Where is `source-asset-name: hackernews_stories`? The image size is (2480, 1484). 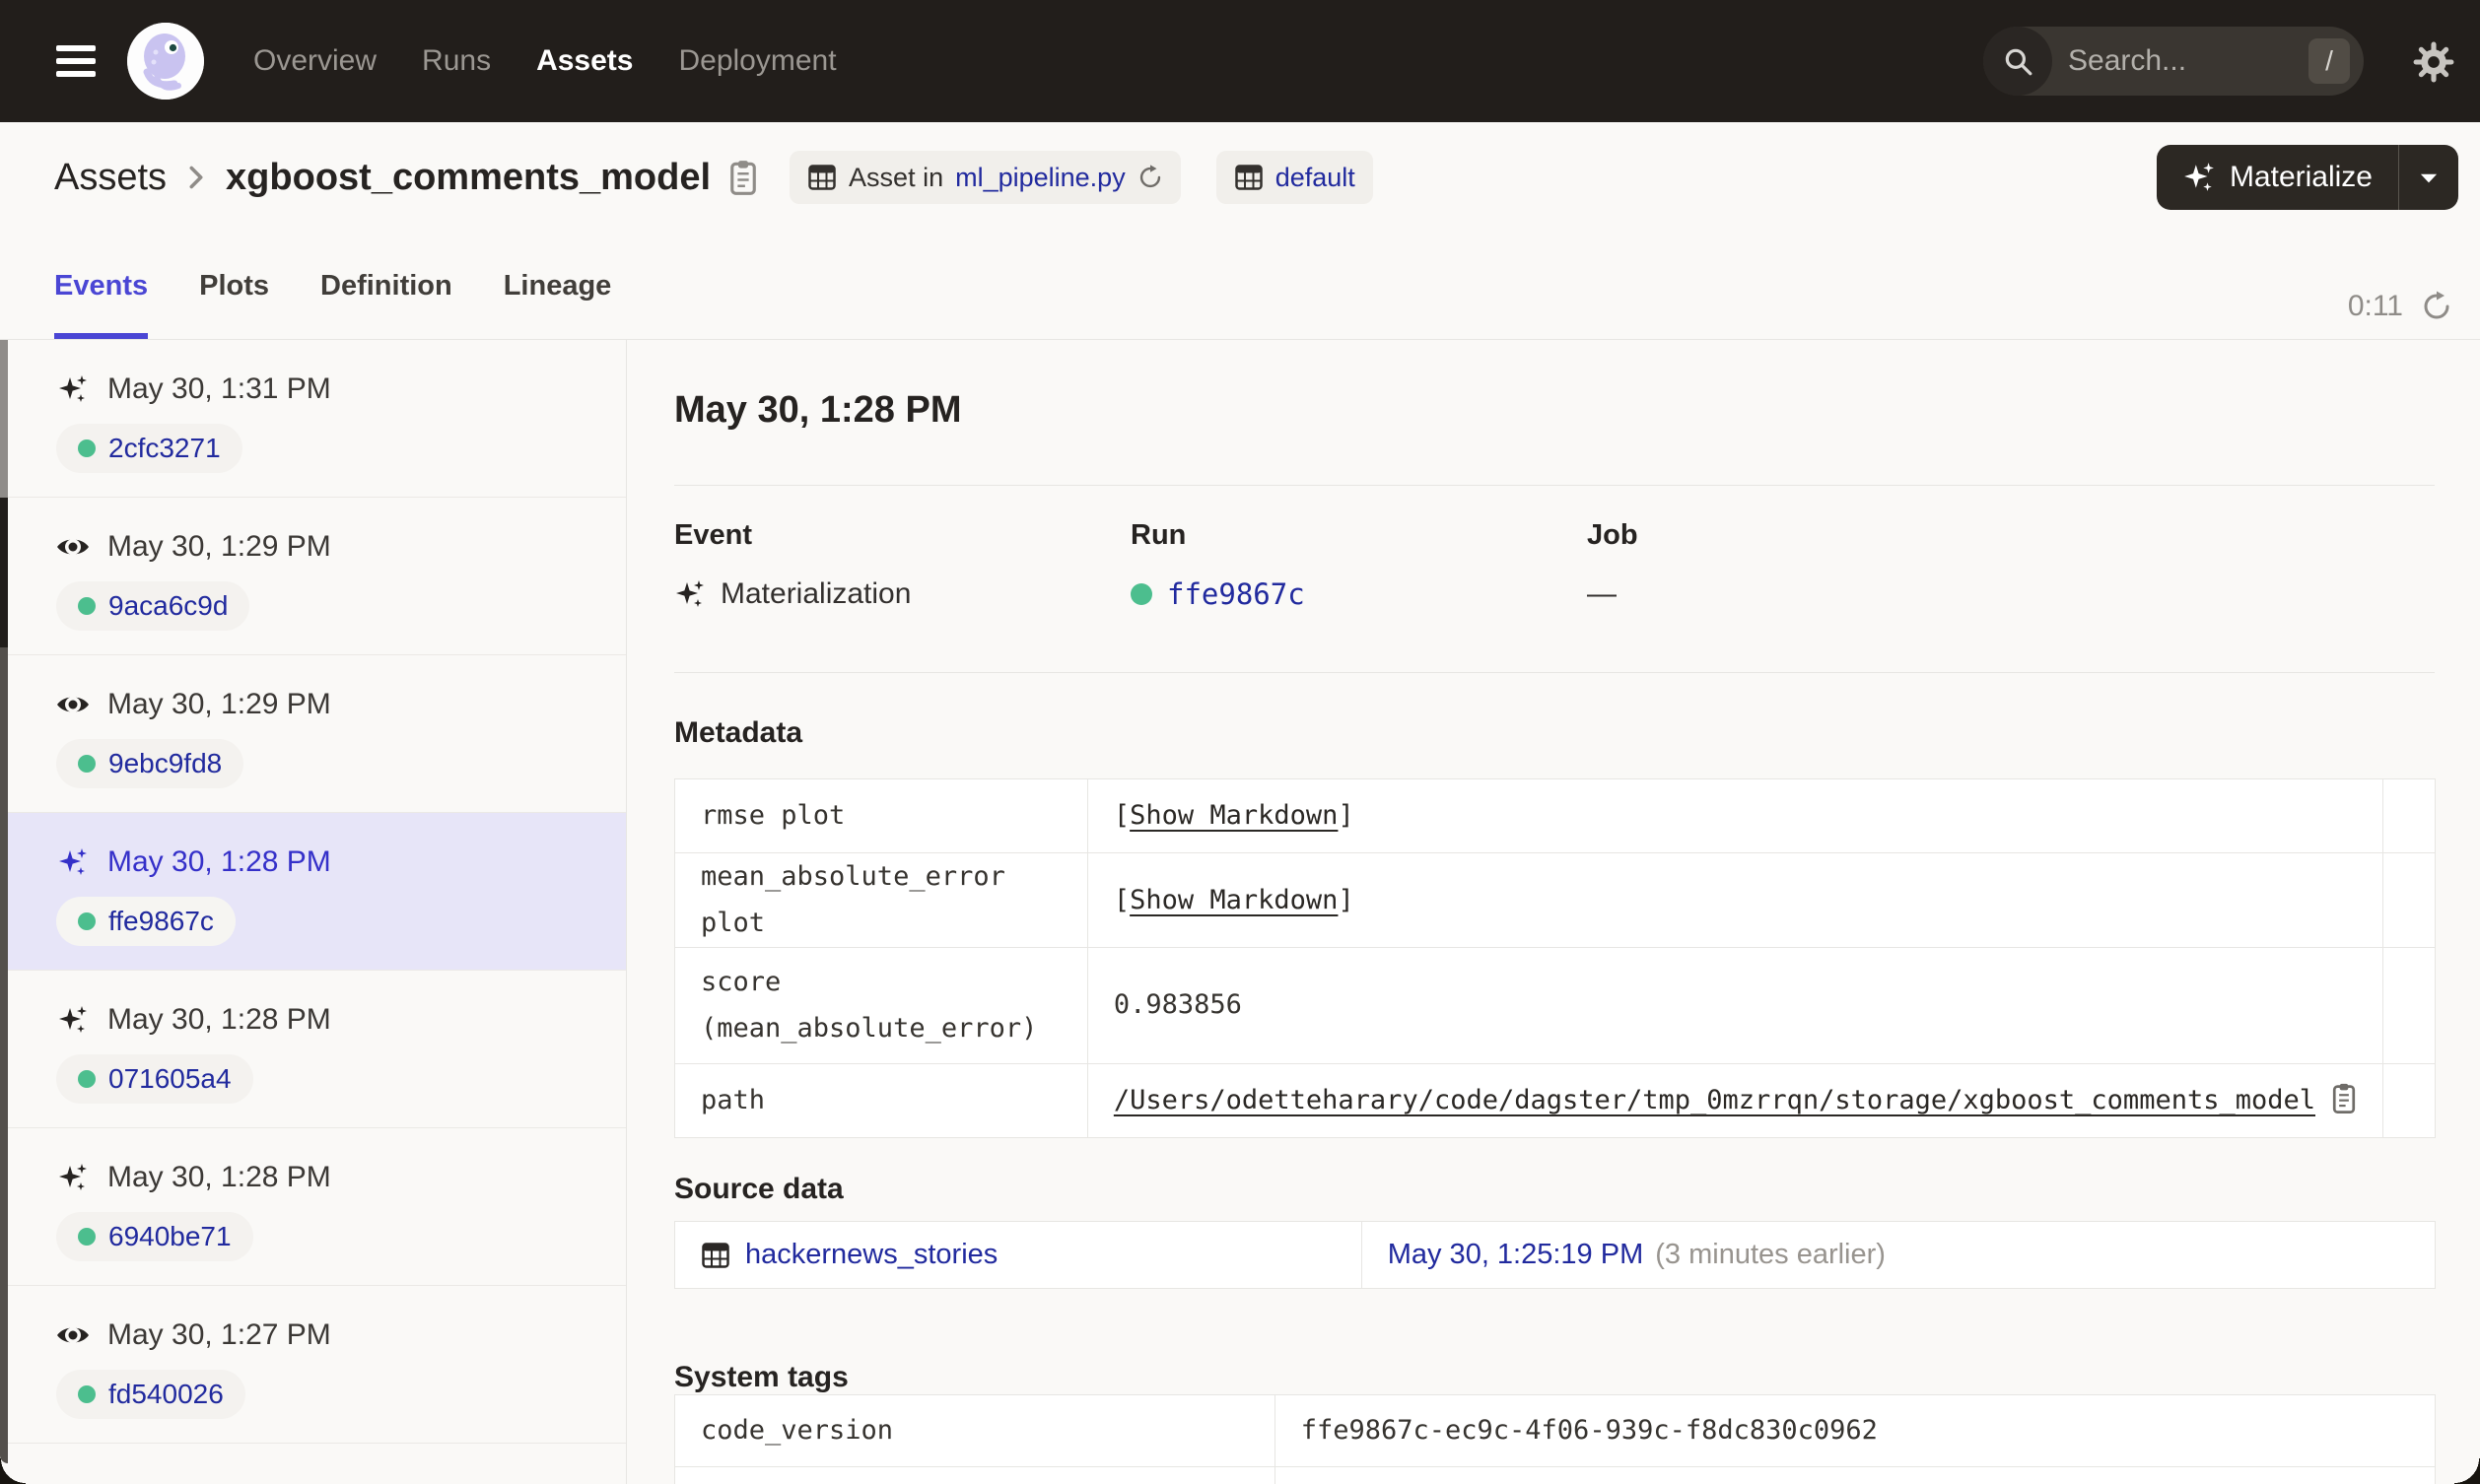
source-asset-name: hackernews_stories is located at coordinates (872, 1255).